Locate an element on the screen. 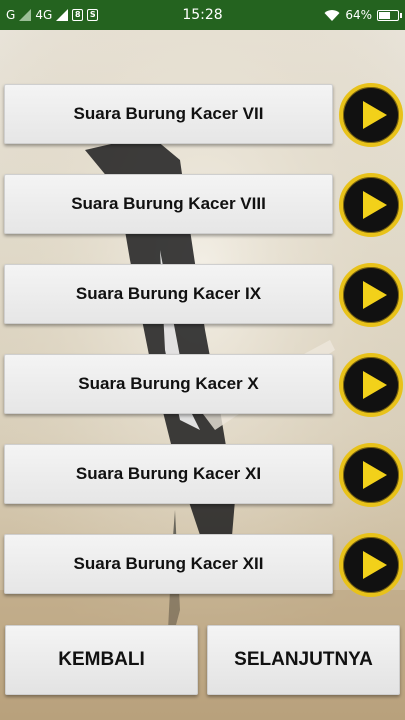 The width and height of the screenshot is (405, 720). notification-icon: S is located at coordinates (93, 15).